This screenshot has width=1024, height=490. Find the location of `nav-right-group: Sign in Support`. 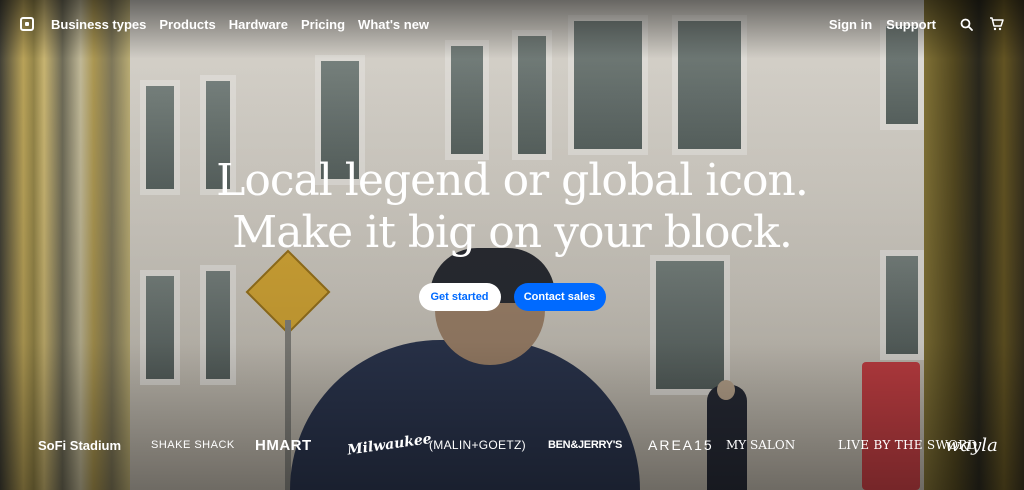

nav-right-group: Sign in Support is located at coordinates (916, 24).